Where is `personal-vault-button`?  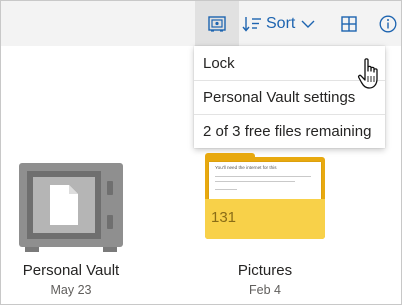
personal-vault-button is located at coordinates (217, 23).